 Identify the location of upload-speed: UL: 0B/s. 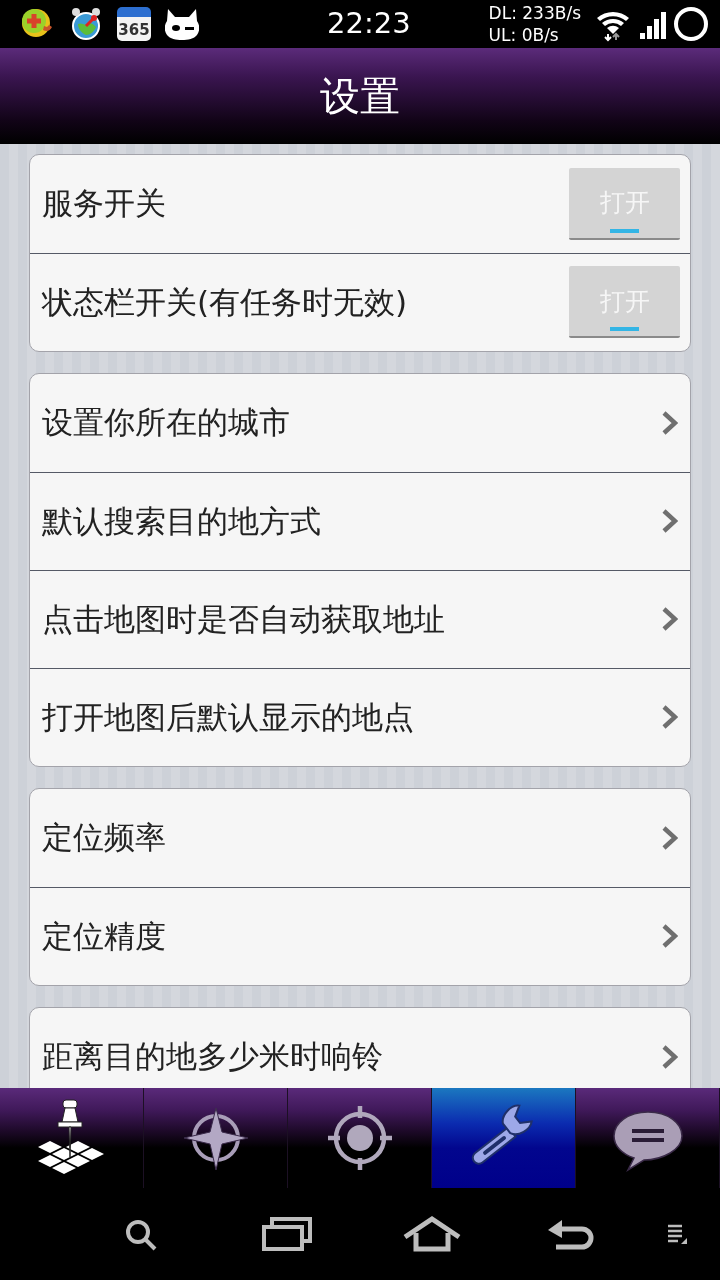
(524, 34).